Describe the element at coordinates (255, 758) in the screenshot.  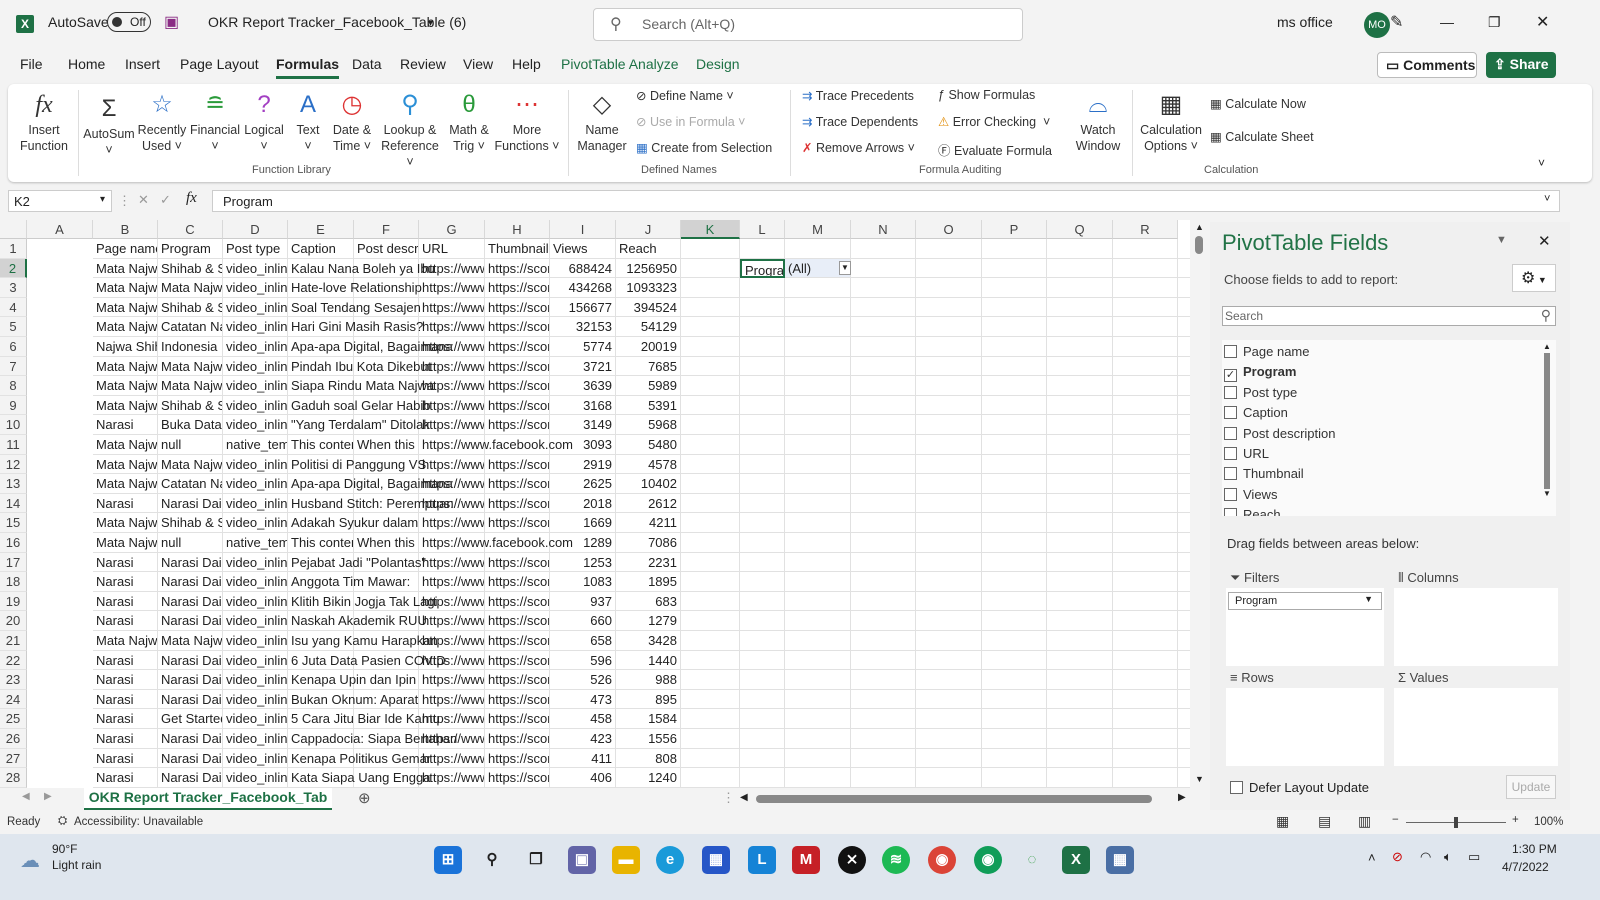
I see `cell: video_inline` at that location.